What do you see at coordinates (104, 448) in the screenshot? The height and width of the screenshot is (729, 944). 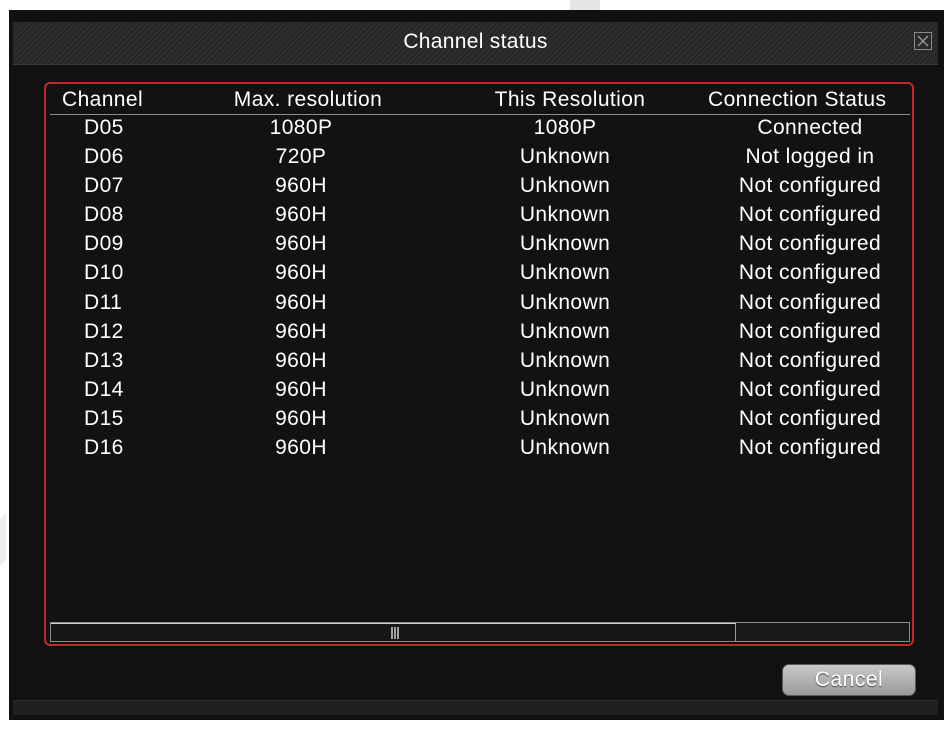 I see `channel-cell: D16` at bounding box center [104, 448].